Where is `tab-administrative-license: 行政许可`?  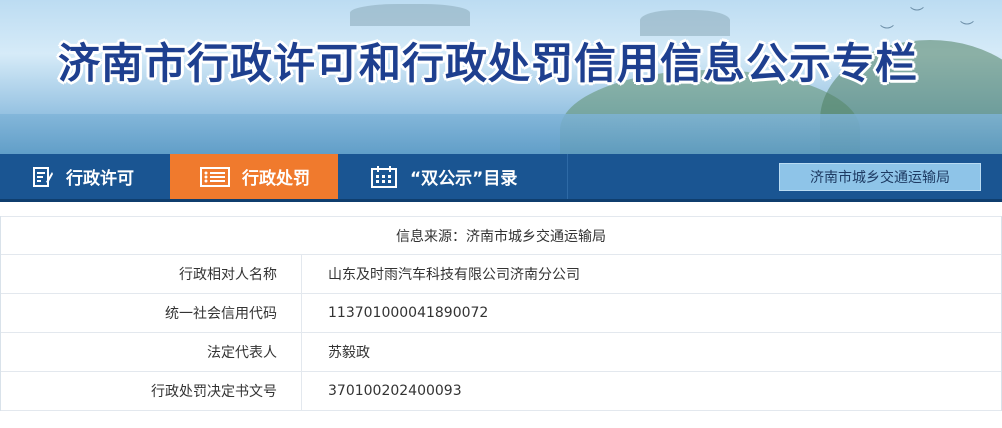
tab-administrative-license: 行政许可 is located at coordinates (85, 176).